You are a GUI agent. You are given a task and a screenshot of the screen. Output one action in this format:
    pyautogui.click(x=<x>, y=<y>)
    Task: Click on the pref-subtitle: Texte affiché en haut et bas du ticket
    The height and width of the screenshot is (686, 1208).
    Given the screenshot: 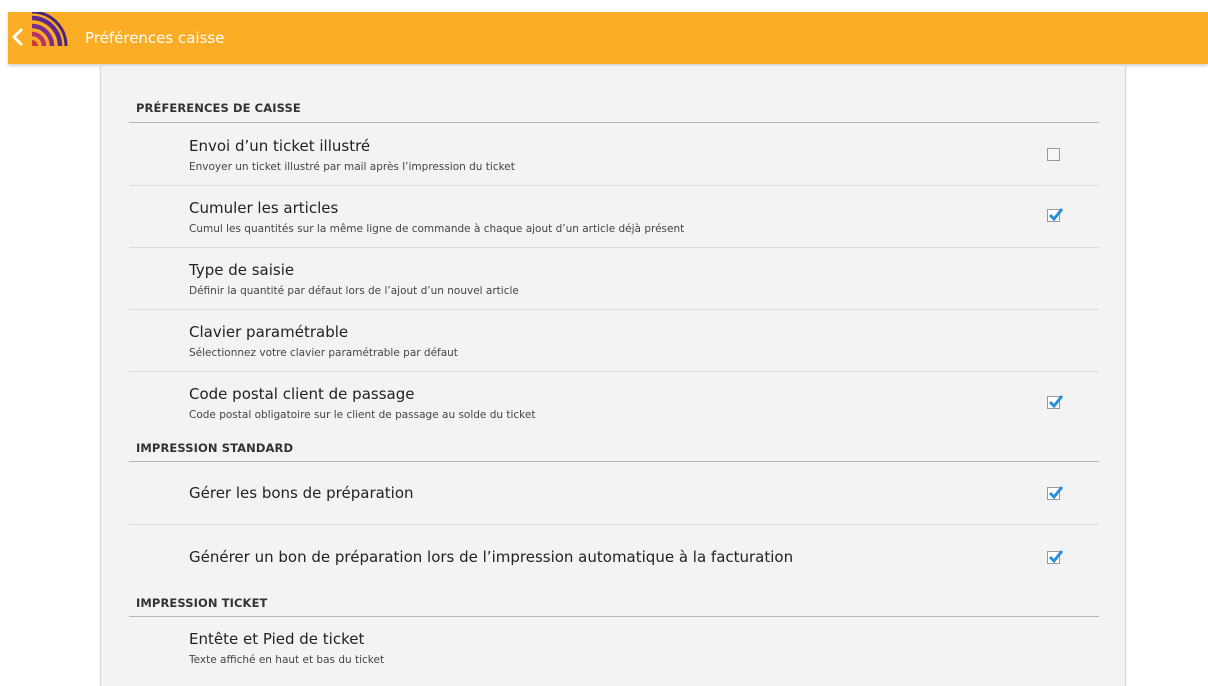 What is the action you would take?
    pyautogui.click(x=287, y=660)
    